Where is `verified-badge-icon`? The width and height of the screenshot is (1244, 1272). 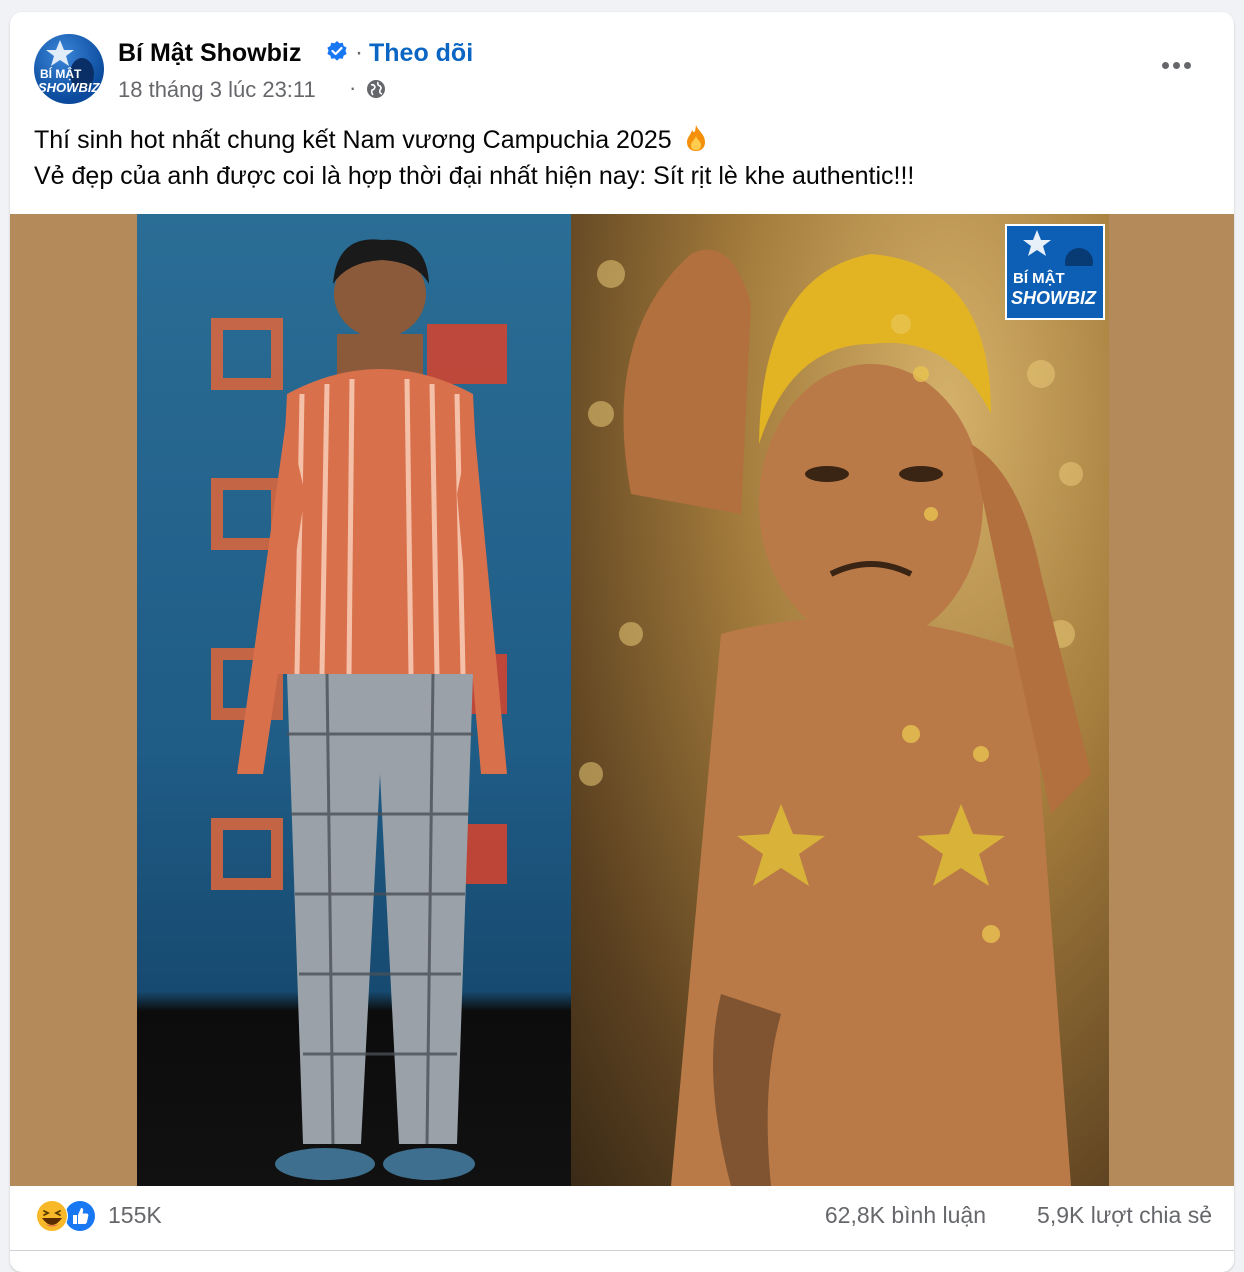 verified-badge-icon is located at coordinates (337, 51).